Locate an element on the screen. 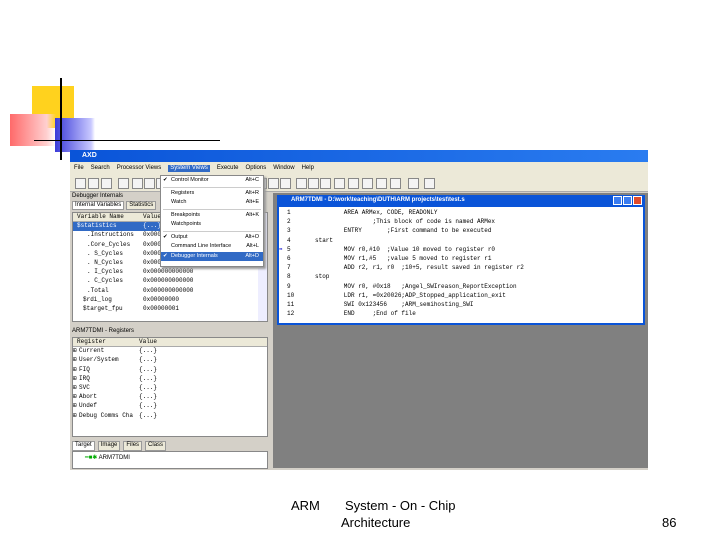 The image size is (720, 540). table-row: ⊞ IRQ {...} is located at coordinates (170, 379).